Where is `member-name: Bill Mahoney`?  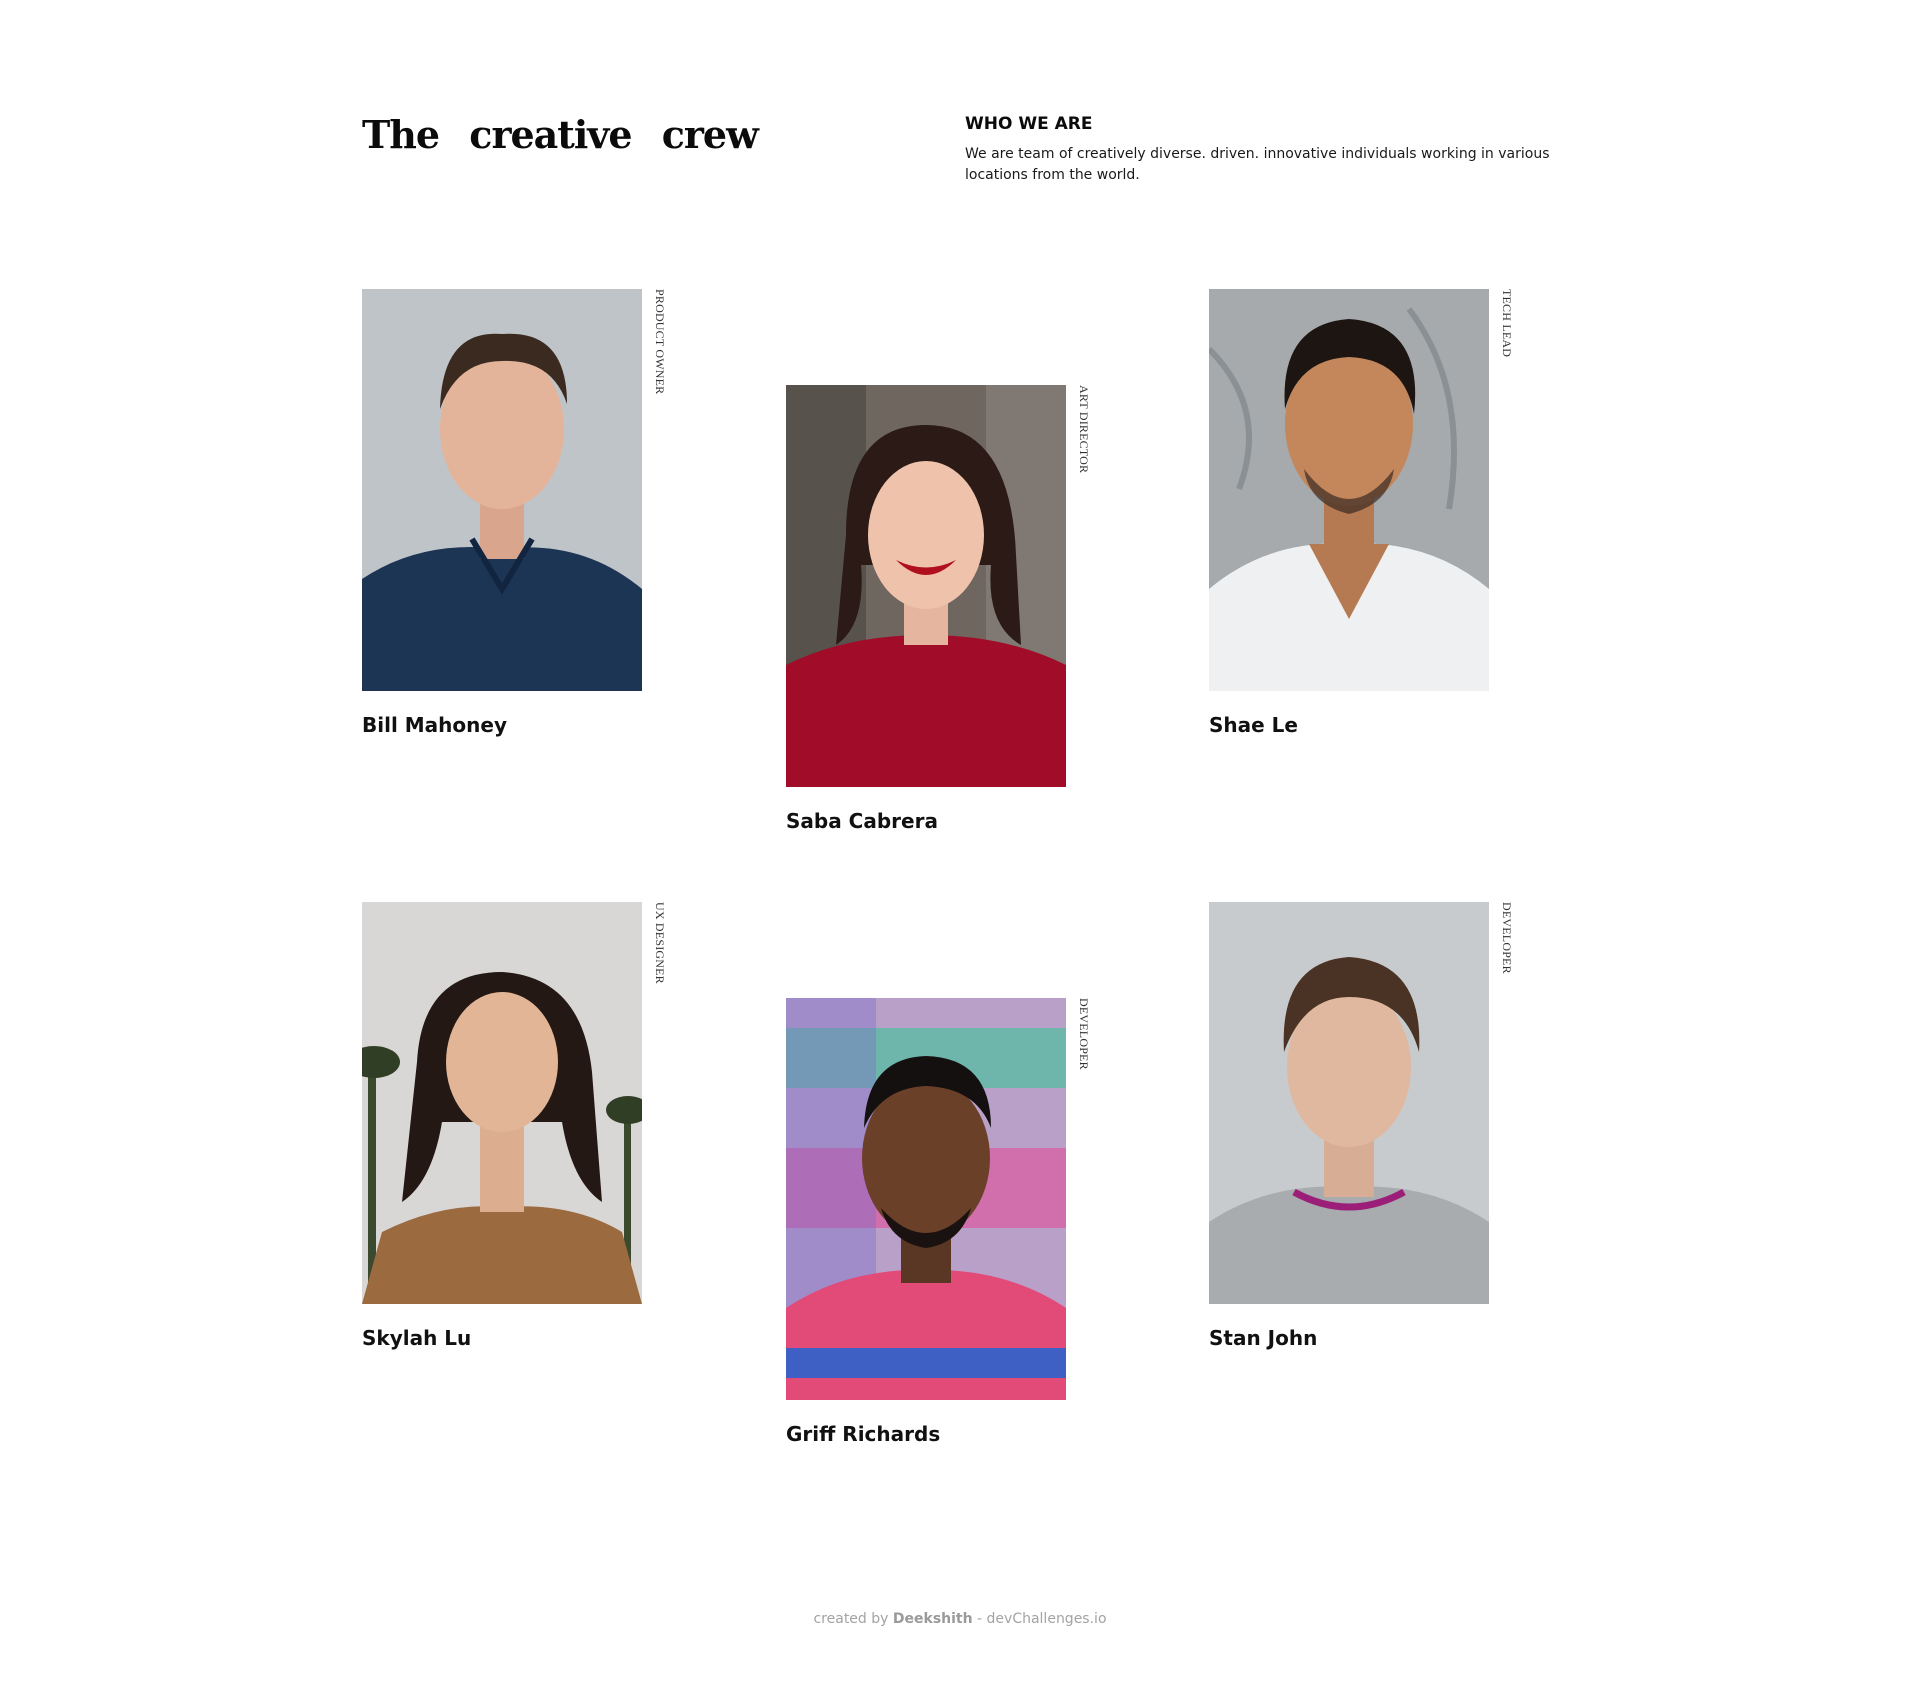
member-name: Bill Mahoney is located at coordinates (434, 725).